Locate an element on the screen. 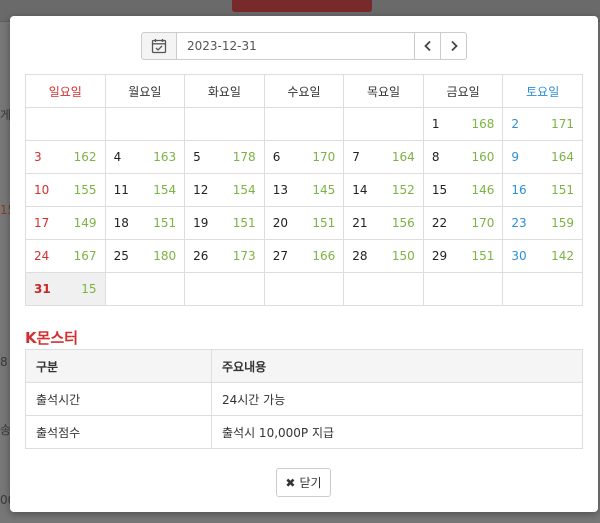 The height and width of the screenshot is (523, 600). calendar-day-cell: 12 154 is located at coordinates (224, 190).